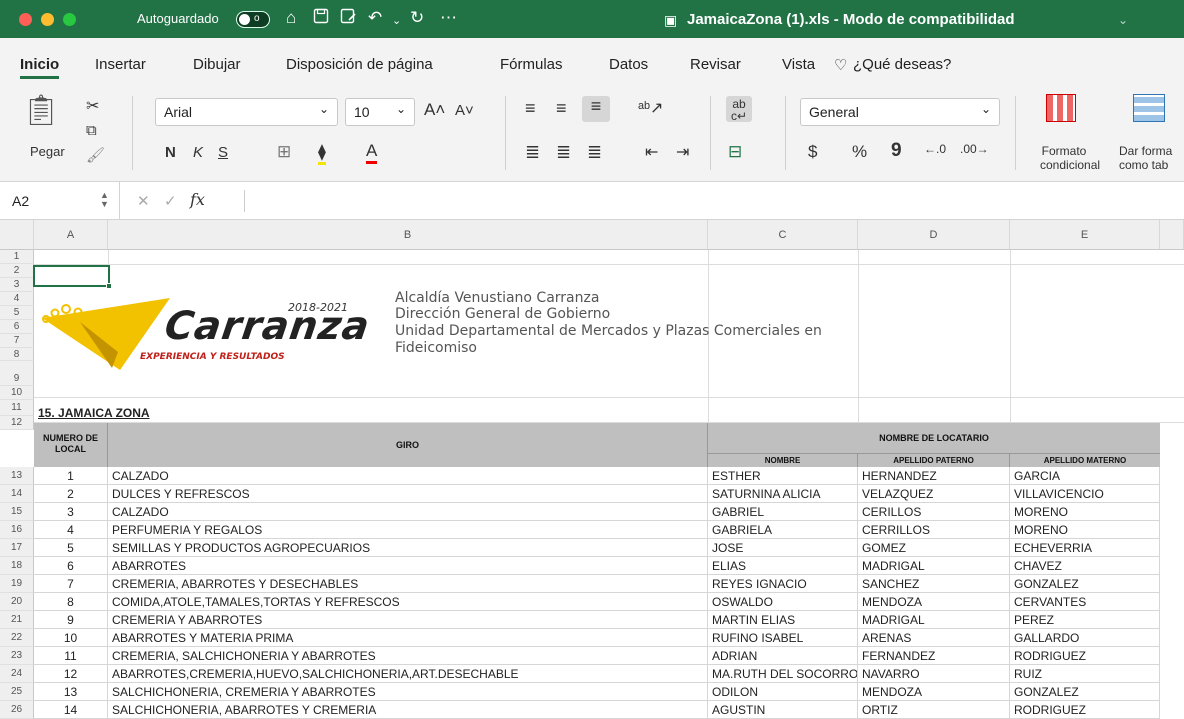 The image size is (1184, 719). Describe the element at coordinates (253, 19) in the screenshot. I see `autosave-toggle: o` at that location.